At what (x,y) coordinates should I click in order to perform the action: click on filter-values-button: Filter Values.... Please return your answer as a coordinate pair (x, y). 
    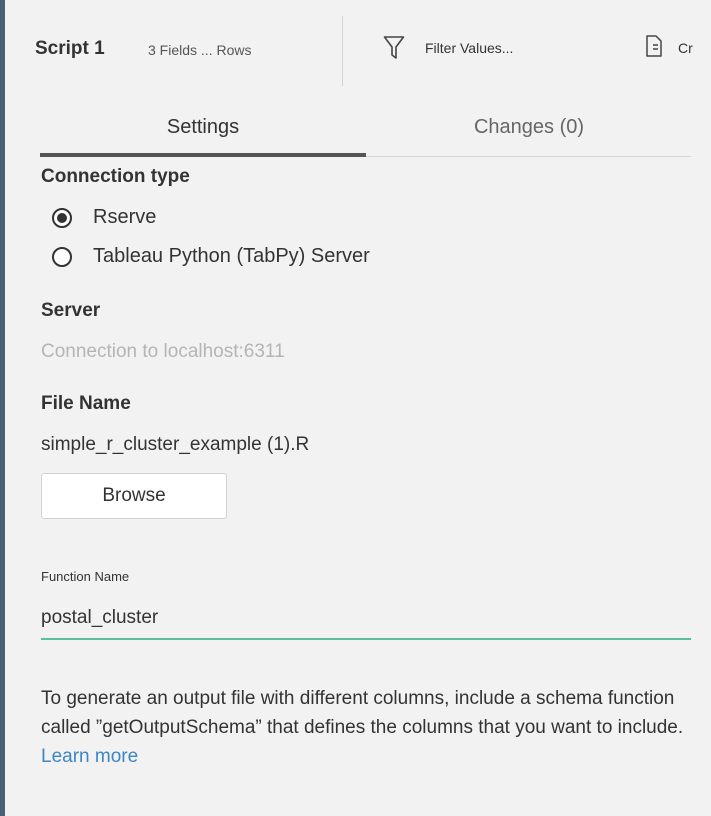
    Looking at the image, I should click on (448, 48).